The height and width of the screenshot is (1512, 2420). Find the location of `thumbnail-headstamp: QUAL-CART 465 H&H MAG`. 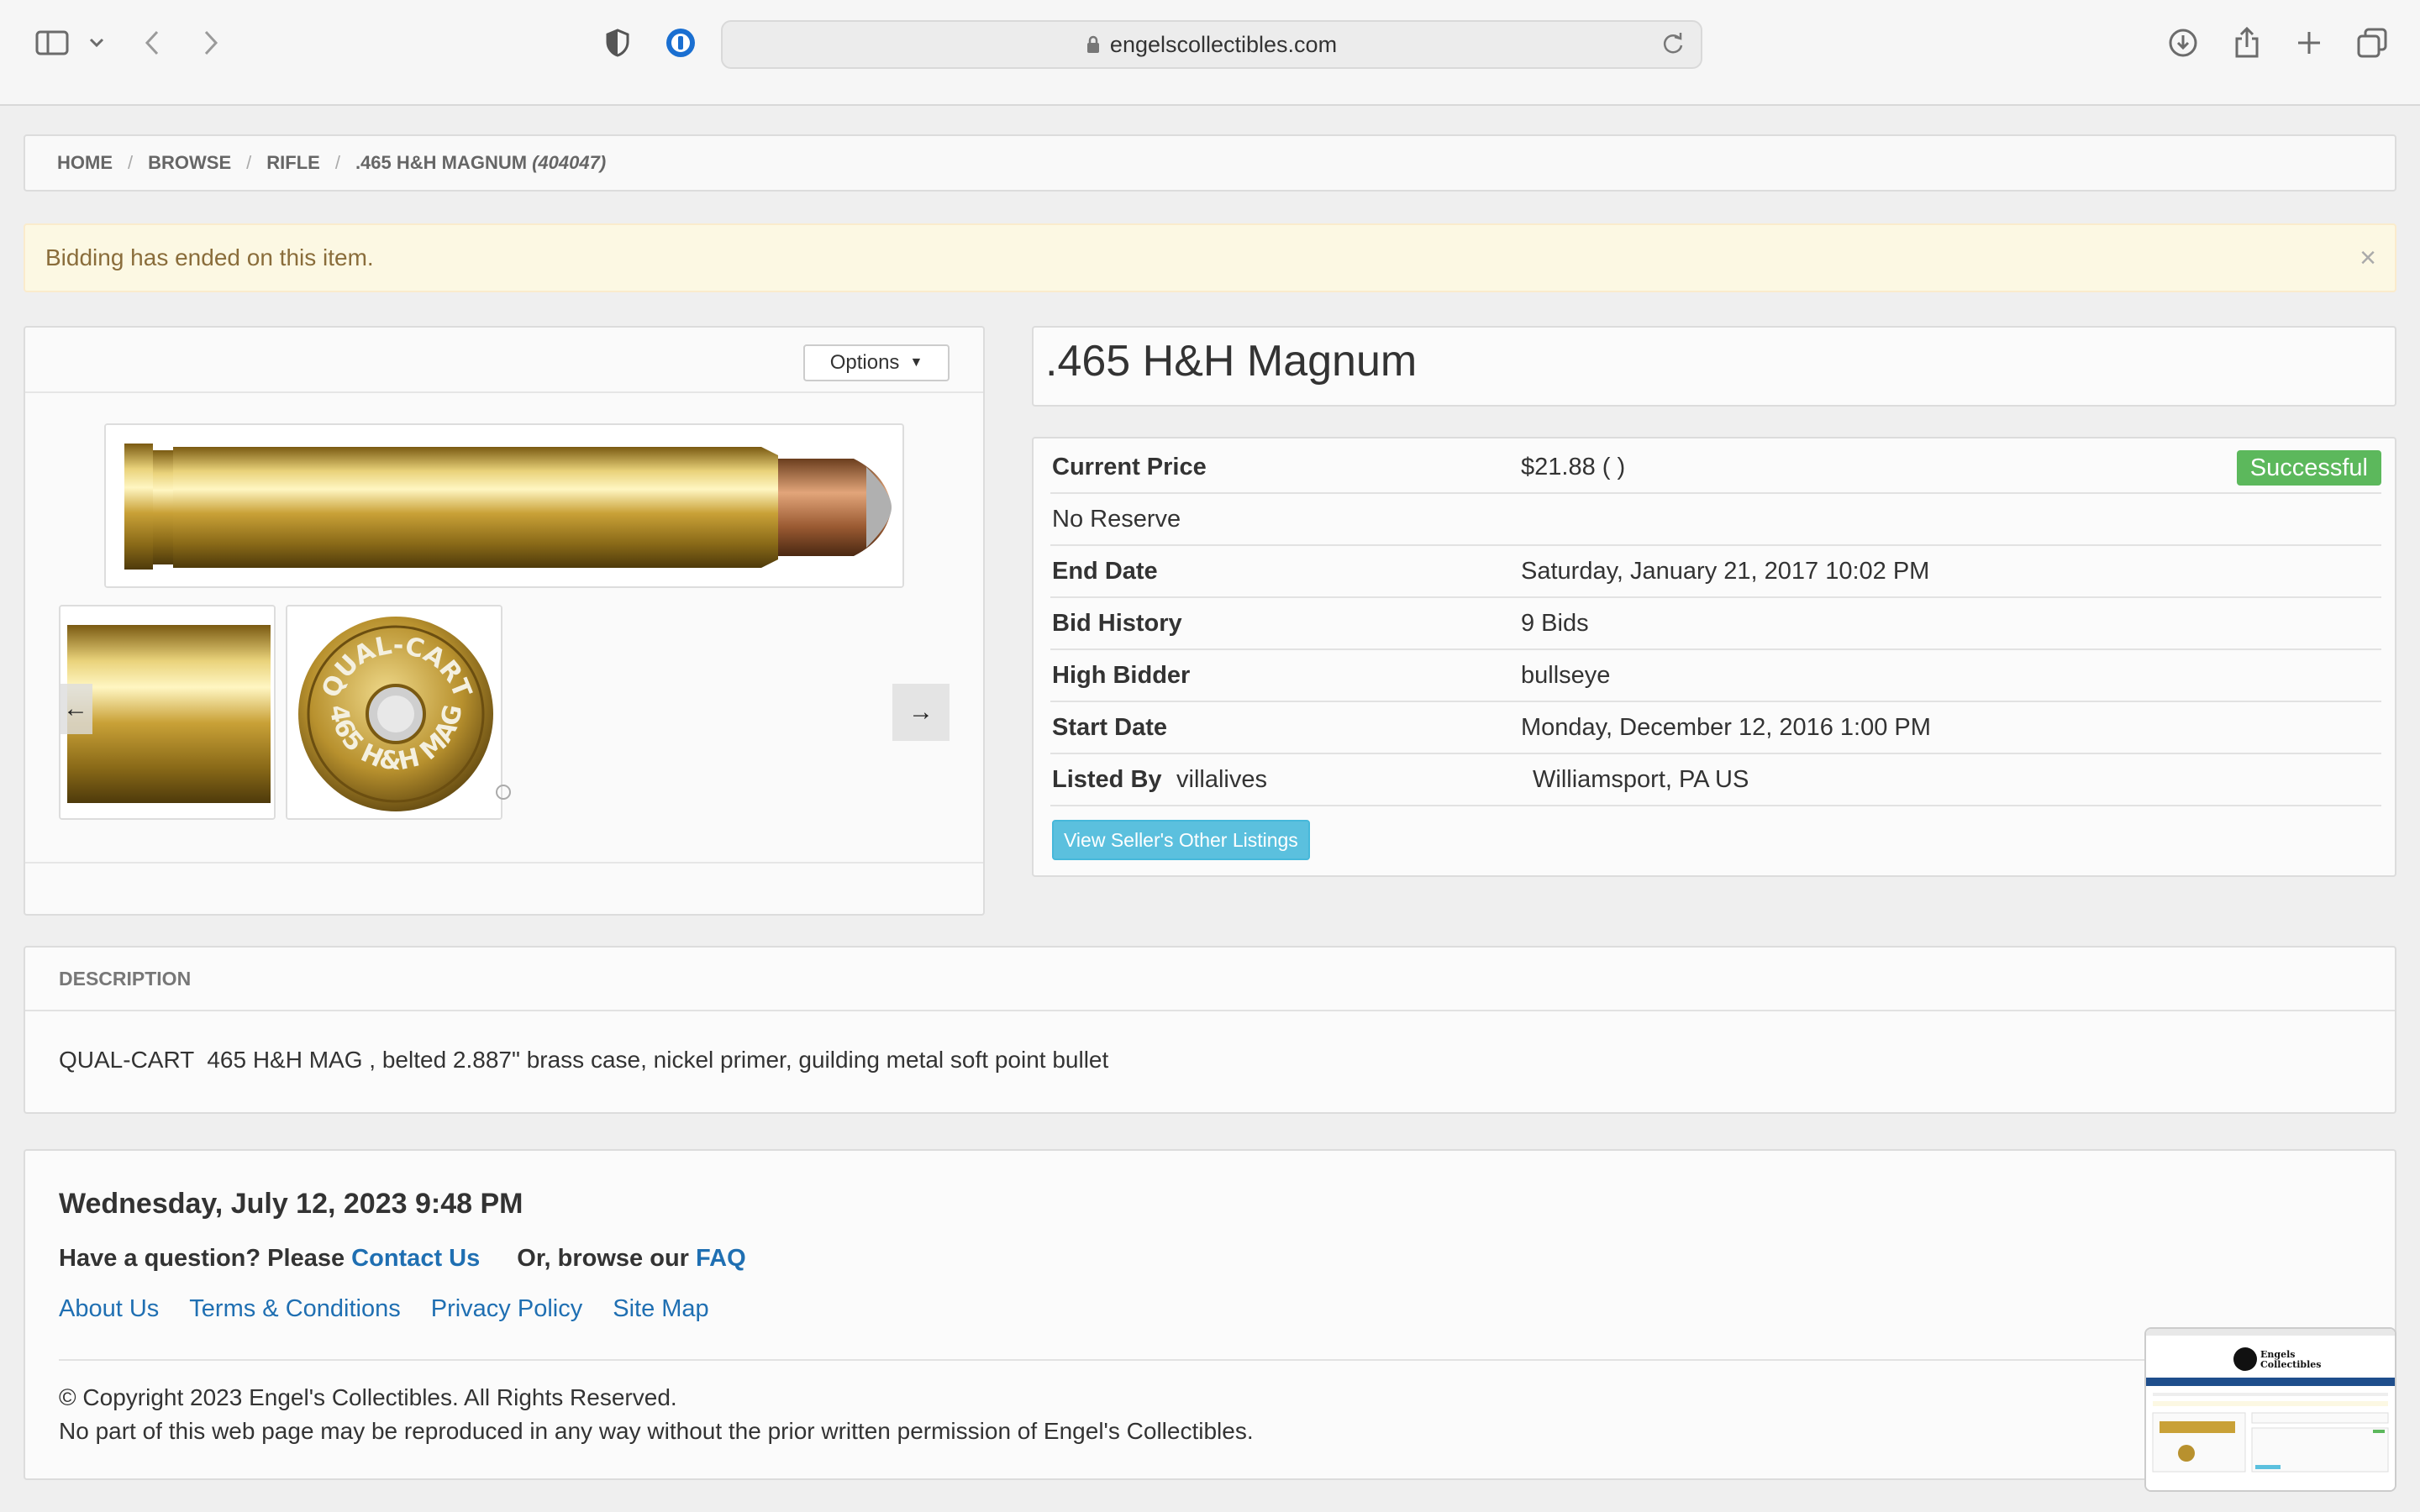

thumbnail-headstamp: QUAL-CART 465 H&H MAG is located at coordinates (394, 712).